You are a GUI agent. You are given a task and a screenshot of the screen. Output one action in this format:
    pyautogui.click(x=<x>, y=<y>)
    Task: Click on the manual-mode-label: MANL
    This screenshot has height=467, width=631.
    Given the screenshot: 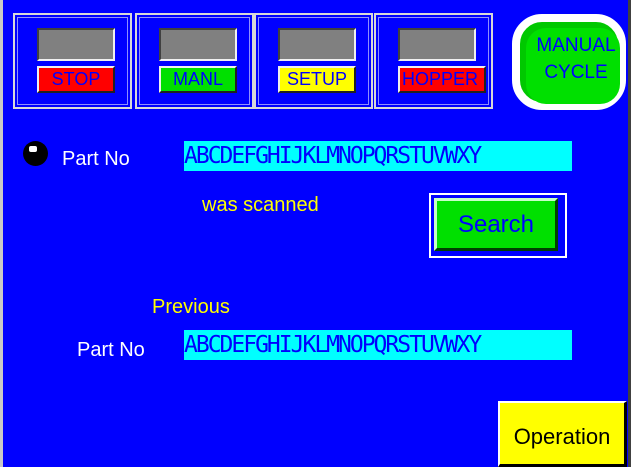 What is the action you would take?
    pyautogui.click(x=198, y=79)
    